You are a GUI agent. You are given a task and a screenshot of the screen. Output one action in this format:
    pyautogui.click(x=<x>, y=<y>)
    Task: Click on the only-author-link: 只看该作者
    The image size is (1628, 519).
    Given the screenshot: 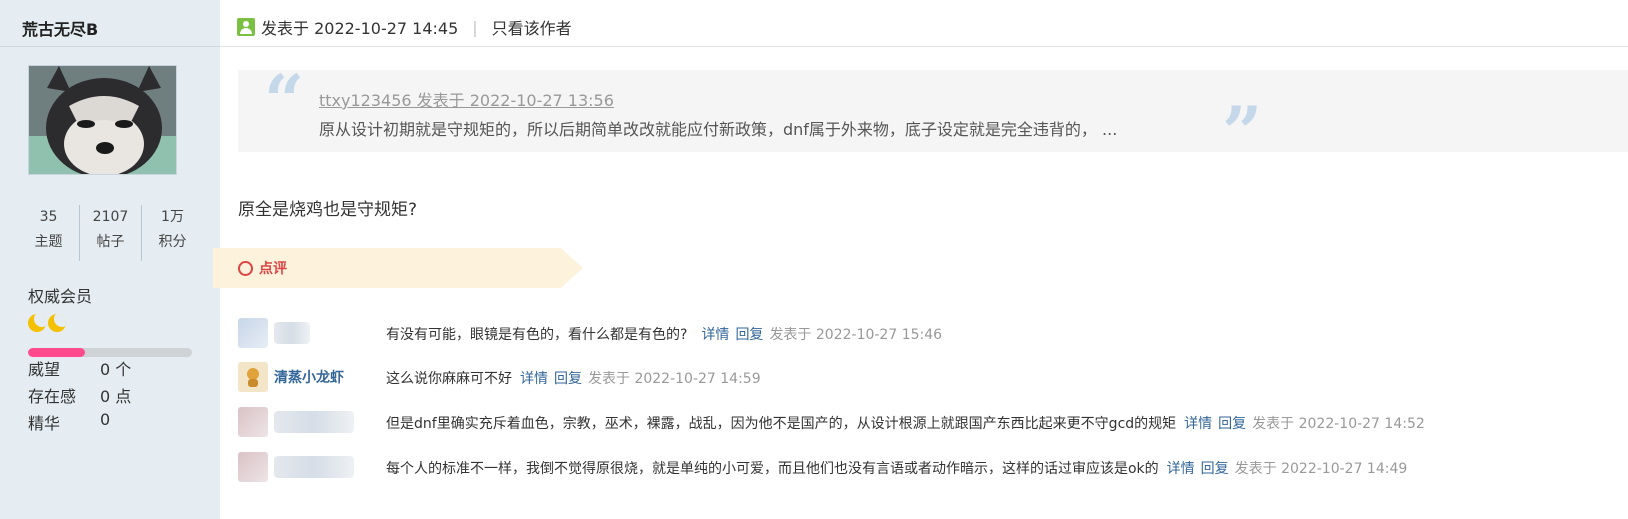 What is the action you would take?
    pyautogui.click(x=532, y=27)
    